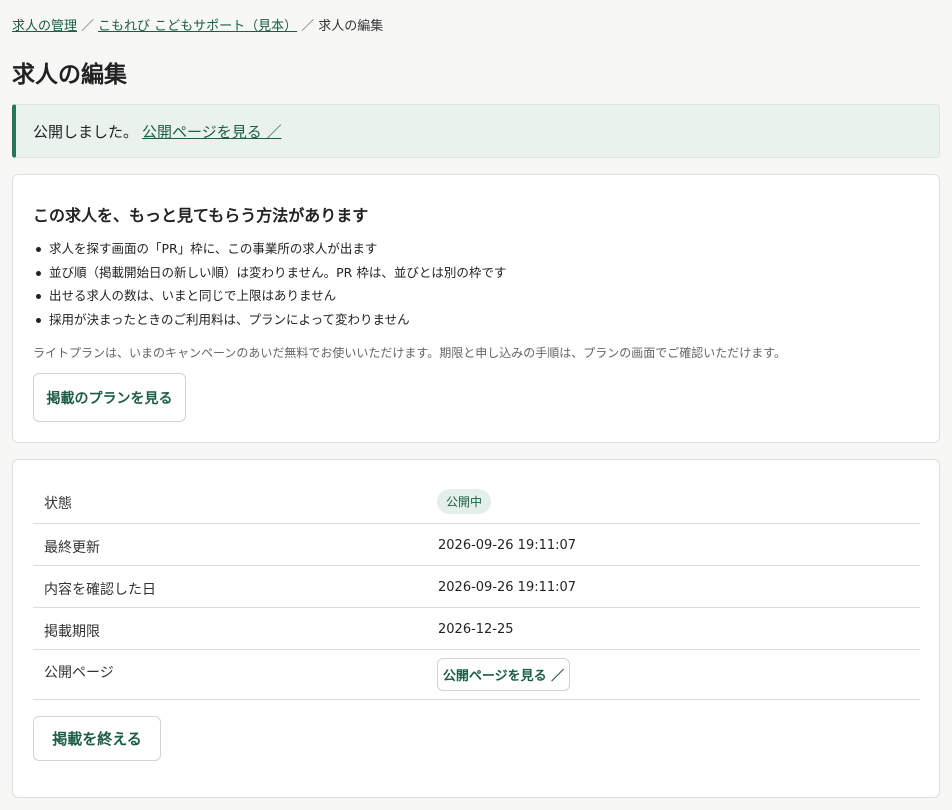  Describe the element at coordinates (507, 545) in the screenshot. I see `last-updated-value: 2026-09-26 19:11:07` at that location.